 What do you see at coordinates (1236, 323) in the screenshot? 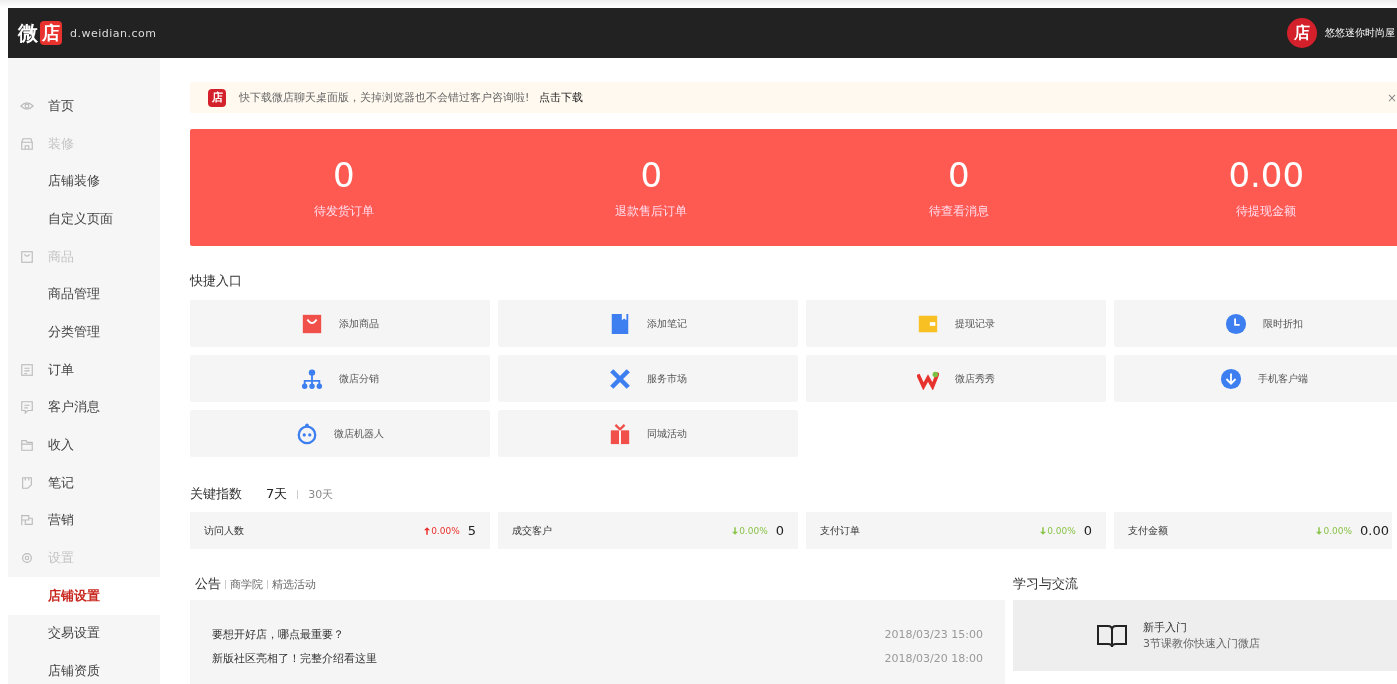
I see `clock-icon` at bounding box center [1236, 323].